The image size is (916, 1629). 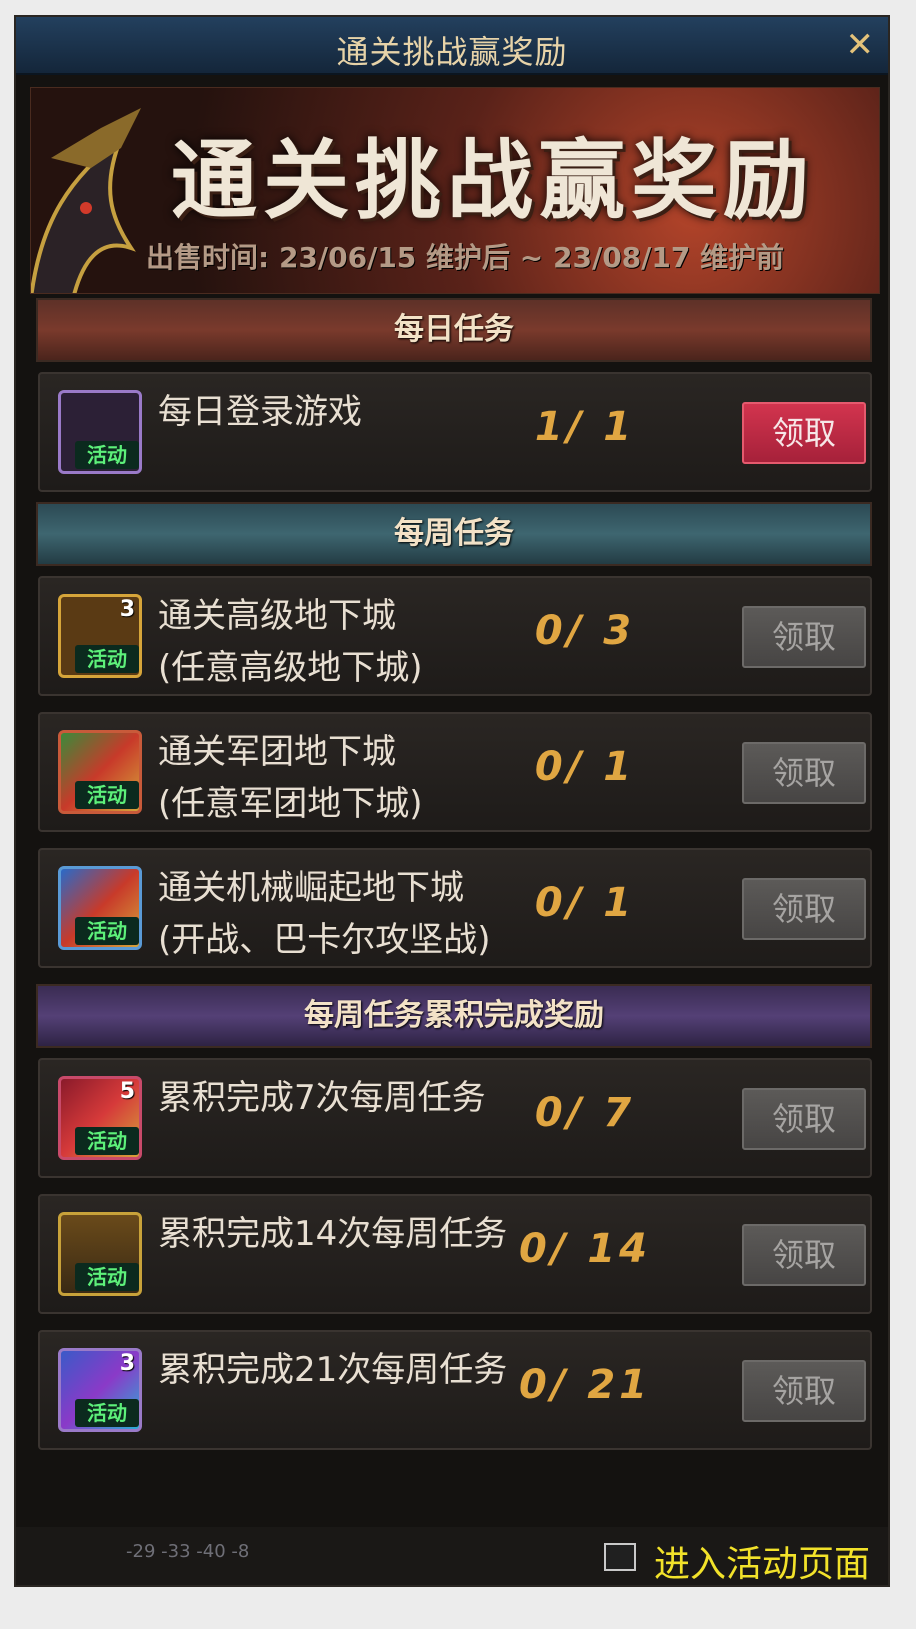 I want to click on red-card-icon: 5 活动, so click(x=100, y=1118).